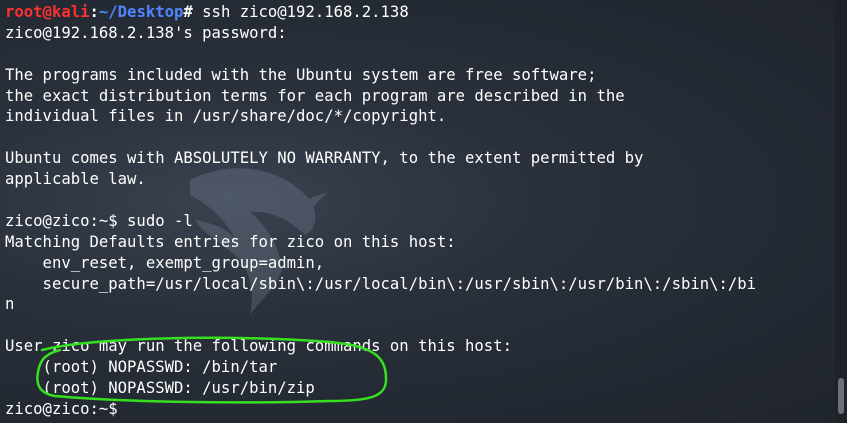  I want to click on terminal-line: (root) NOPASSWD: /usr/bin/zip, so click(160, 388).